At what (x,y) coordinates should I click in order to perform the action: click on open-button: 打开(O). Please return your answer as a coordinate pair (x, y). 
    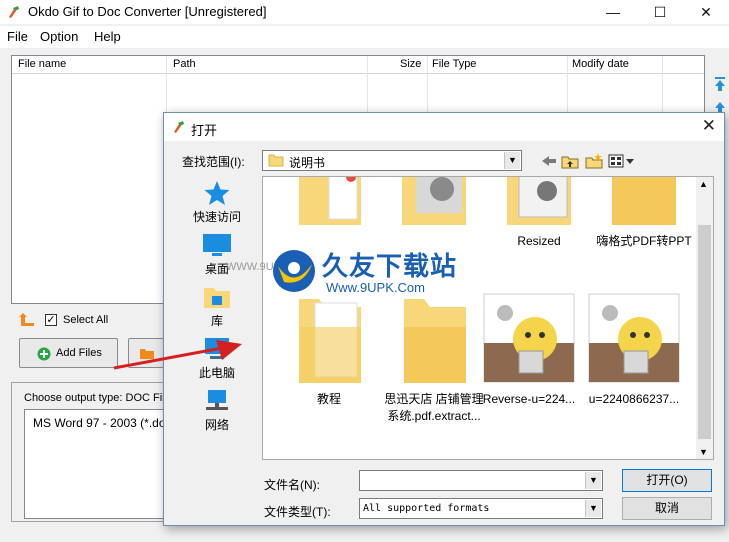
    Looking at the image, I should click on (667, 480).